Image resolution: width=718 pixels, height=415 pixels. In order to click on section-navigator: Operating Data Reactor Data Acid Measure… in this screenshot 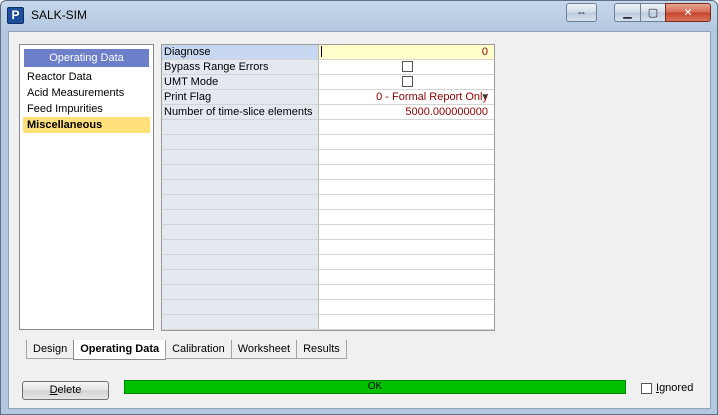, I will do `click(86, 187)`.